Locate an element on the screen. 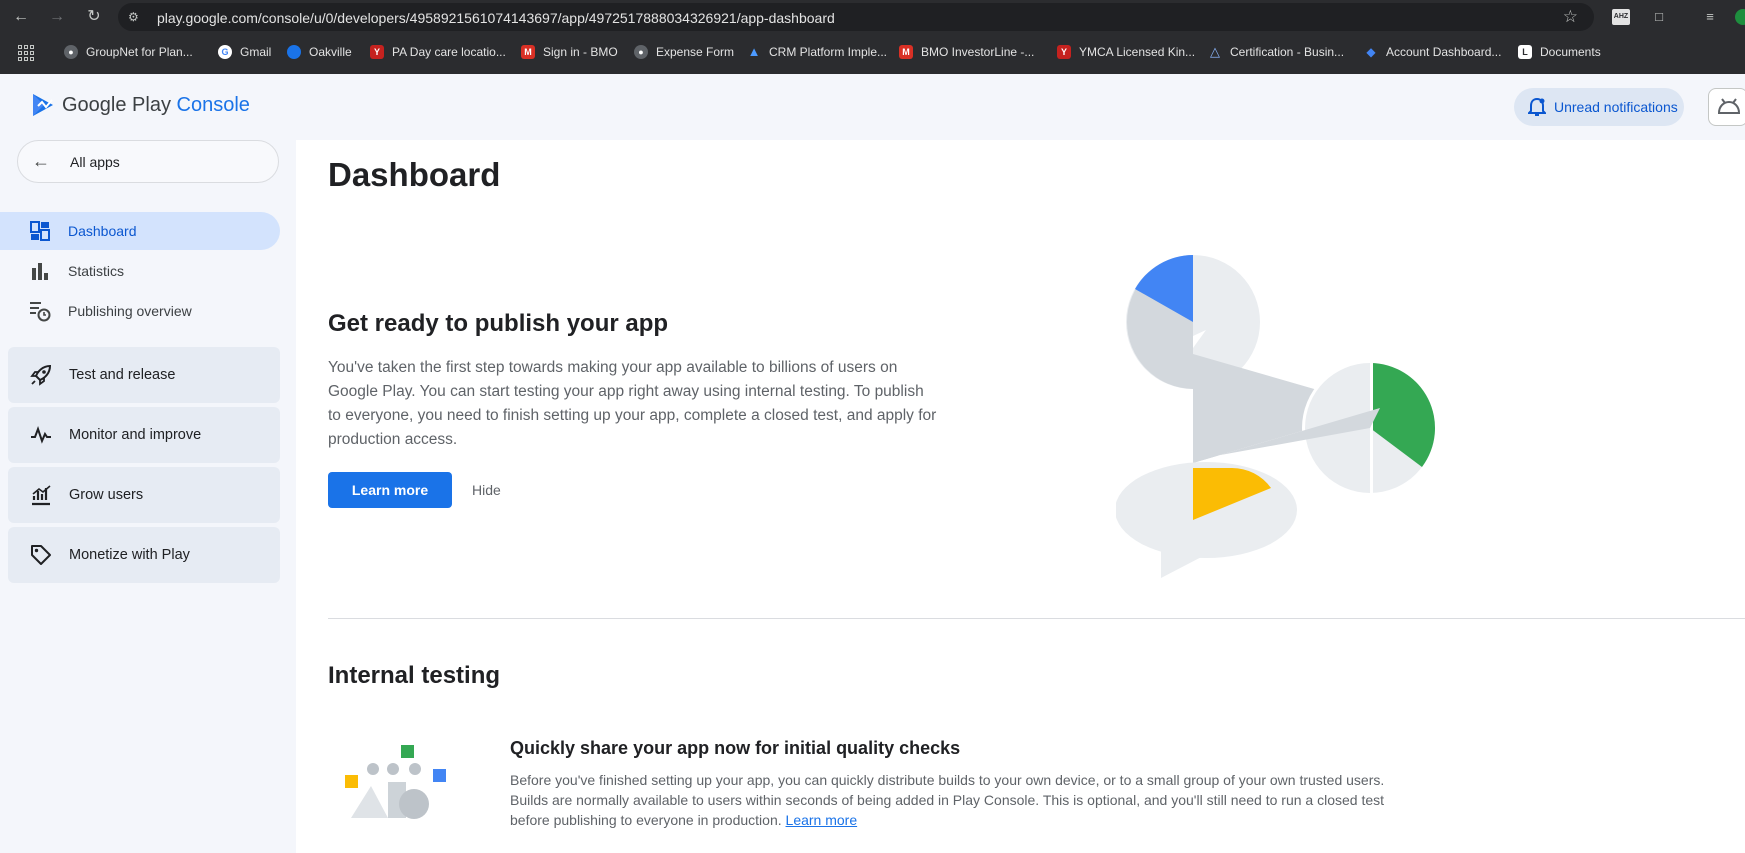  back-icon: ← is located at coordinates (21, 17).